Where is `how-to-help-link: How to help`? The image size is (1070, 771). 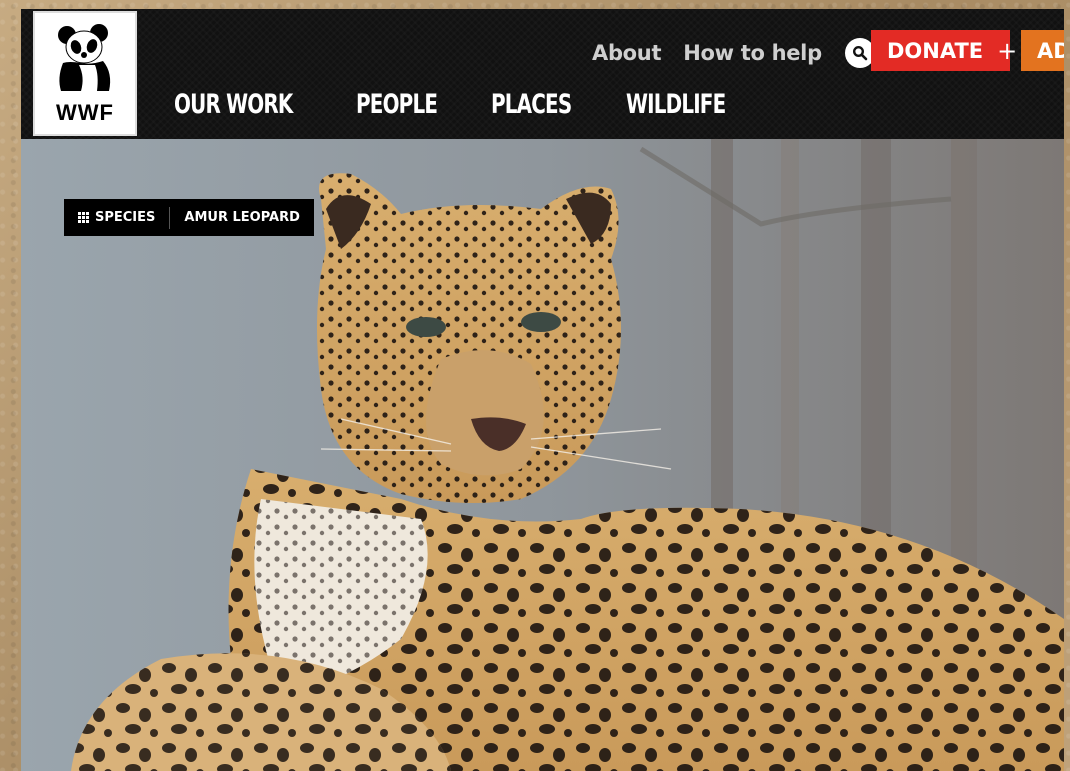 how-to-help-link: How to help is located at coordinates (752, 53).